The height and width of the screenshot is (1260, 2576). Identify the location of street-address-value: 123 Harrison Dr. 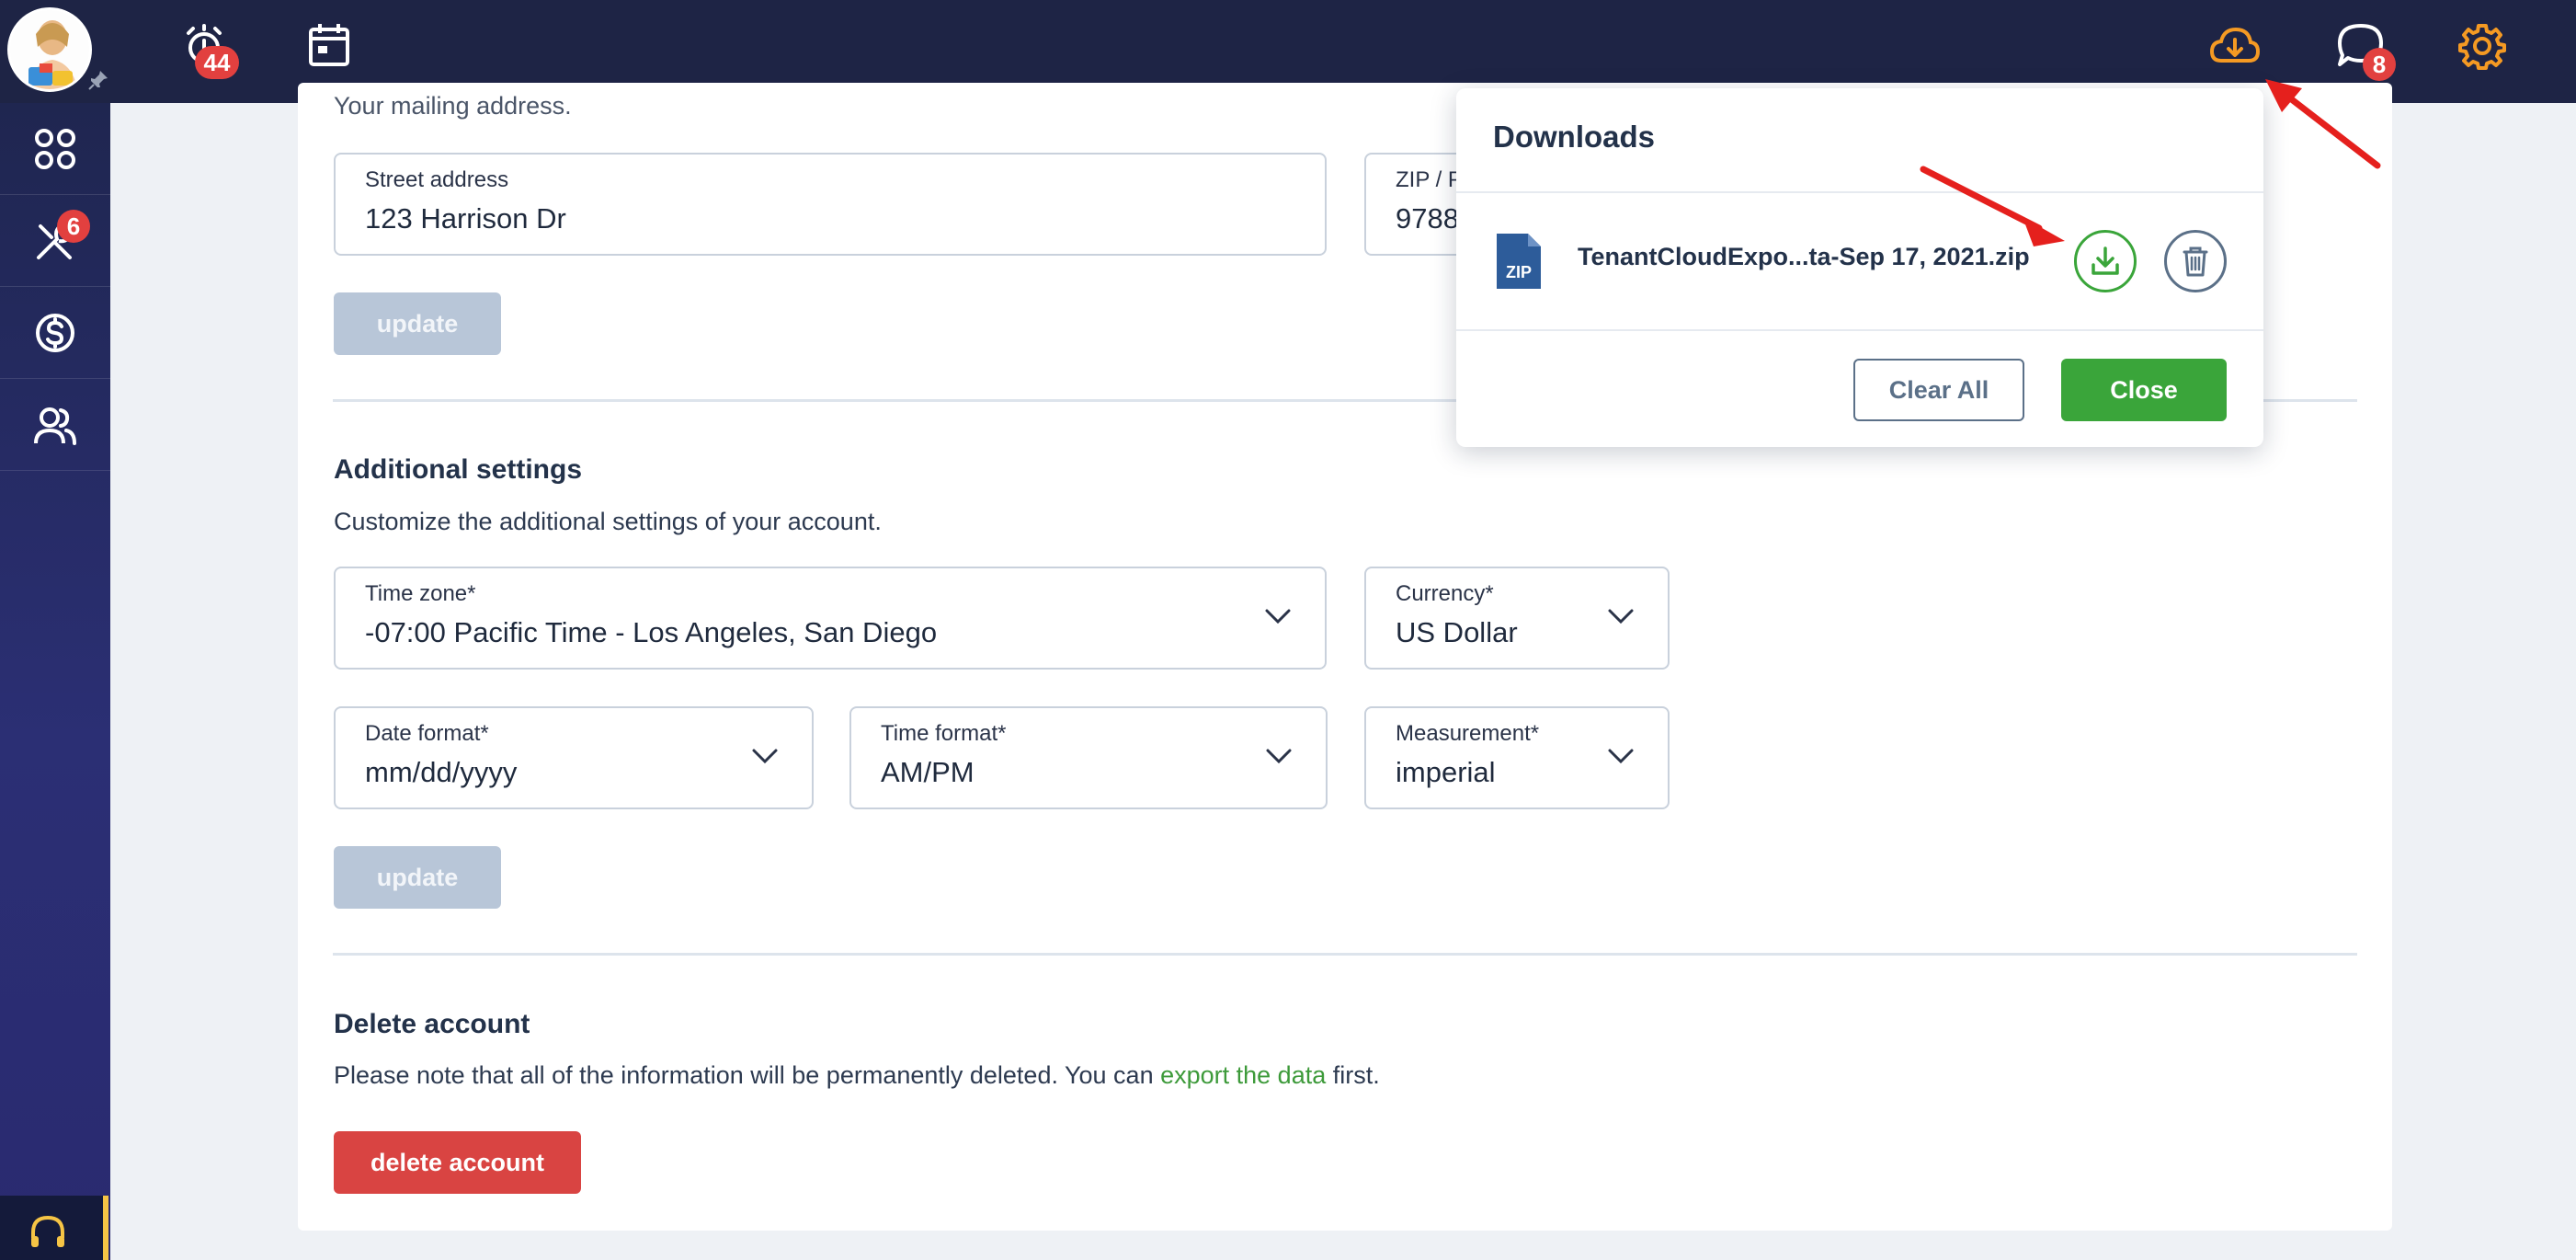
(465, 218).